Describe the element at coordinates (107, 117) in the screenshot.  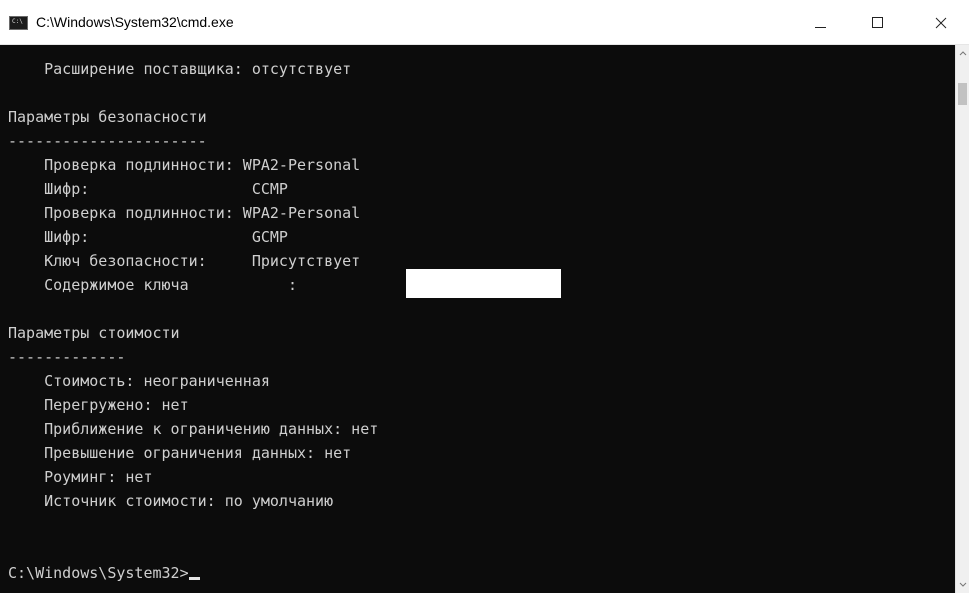
I see `console-line-3: Параметры безопасности` at that location.